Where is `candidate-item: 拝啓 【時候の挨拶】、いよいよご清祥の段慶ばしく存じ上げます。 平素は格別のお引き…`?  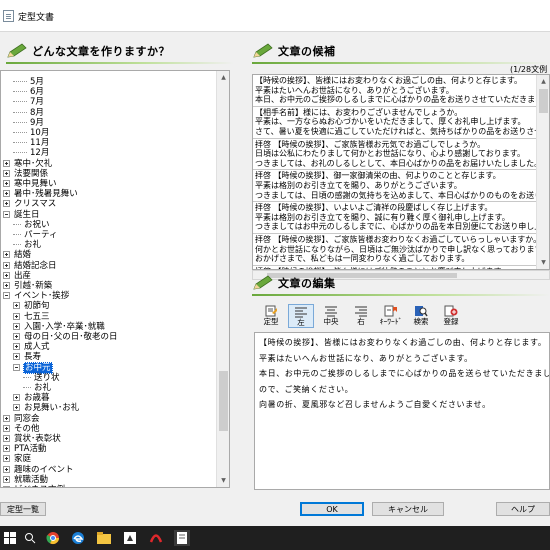 candidate-item: 拝啓 【時候の挨拶】、いよいよご清祥の段慶ばしく存じ上げます。 平素は格別のお引き… is located at coordinates (401, 218).